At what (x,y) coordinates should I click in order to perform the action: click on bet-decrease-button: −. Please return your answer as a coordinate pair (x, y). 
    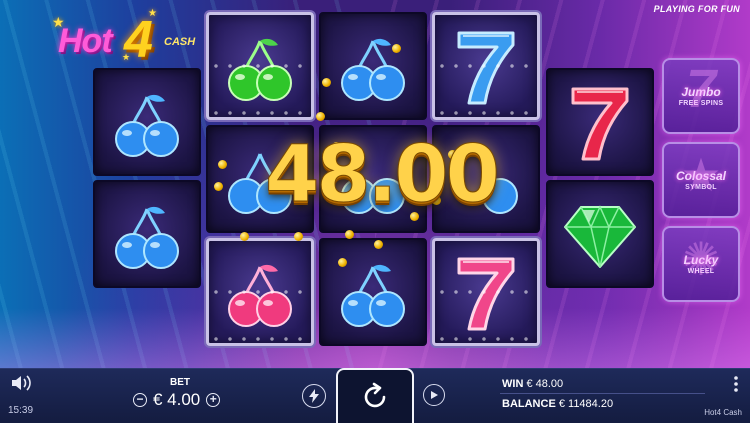
    Looking at the image, I should click on (140, 400).